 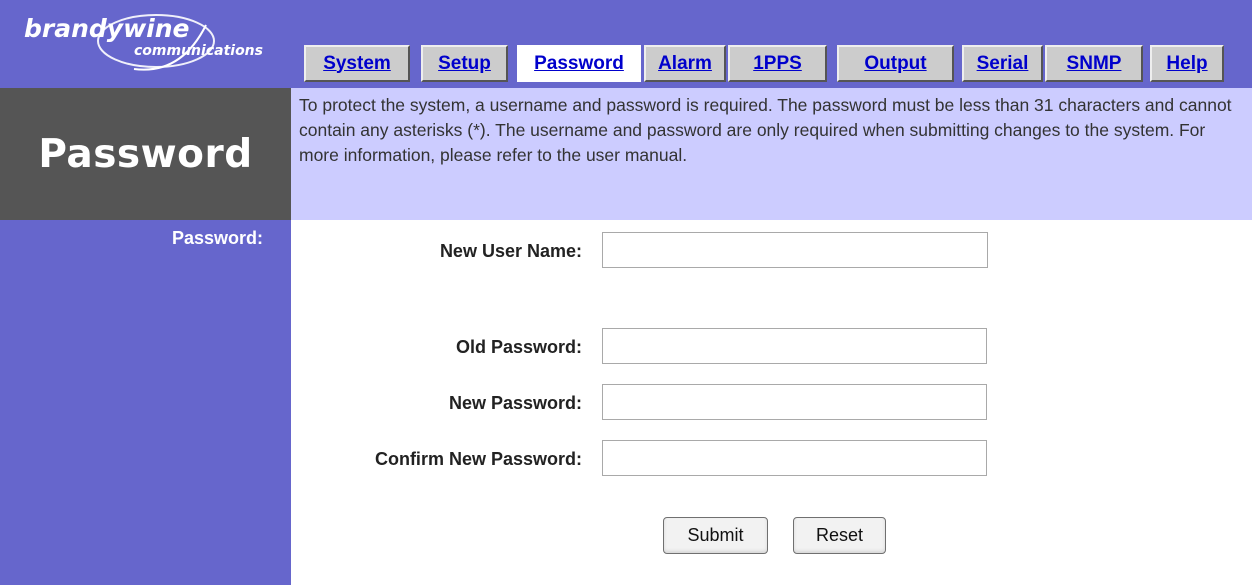 What do you see at coordinates (685, 63) in the screenshot?
I see `tab-alarm: Alarm` at bounding box center [685, 63].